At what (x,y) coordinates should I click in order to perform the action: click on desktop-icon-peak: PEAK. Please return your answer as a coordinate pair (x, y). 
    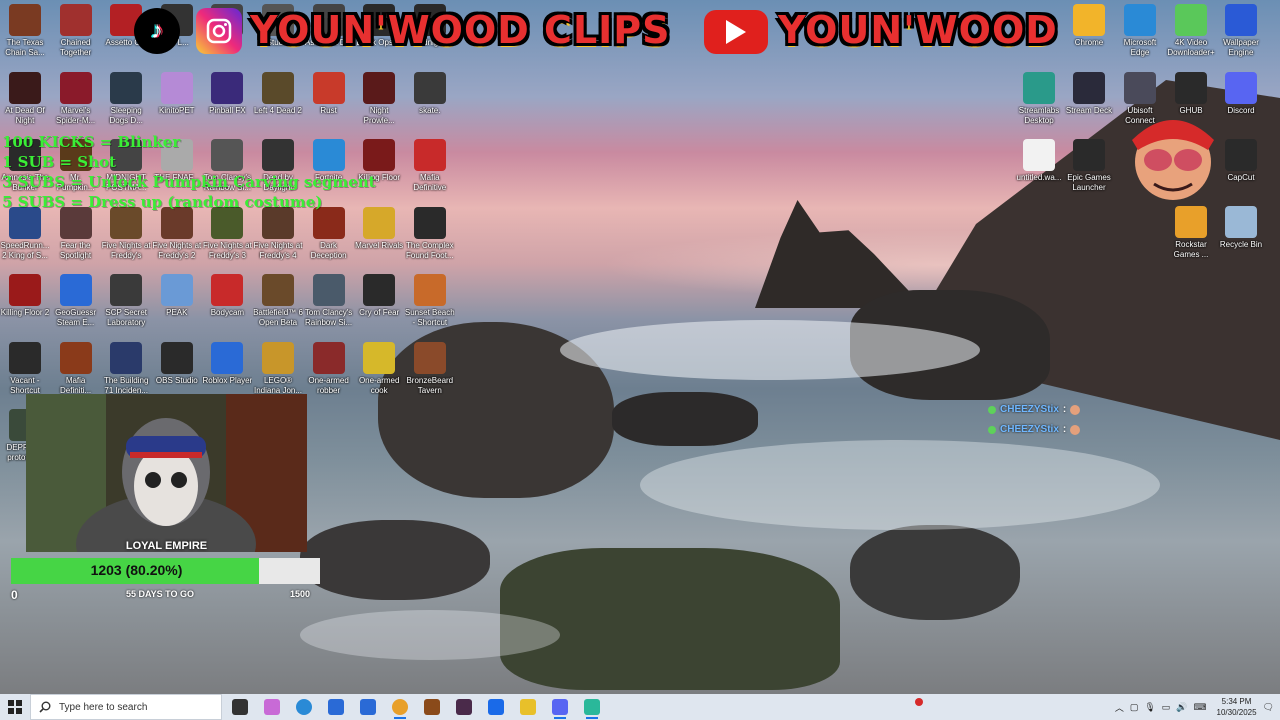
    Looking at the image, I should click on (177, 294).